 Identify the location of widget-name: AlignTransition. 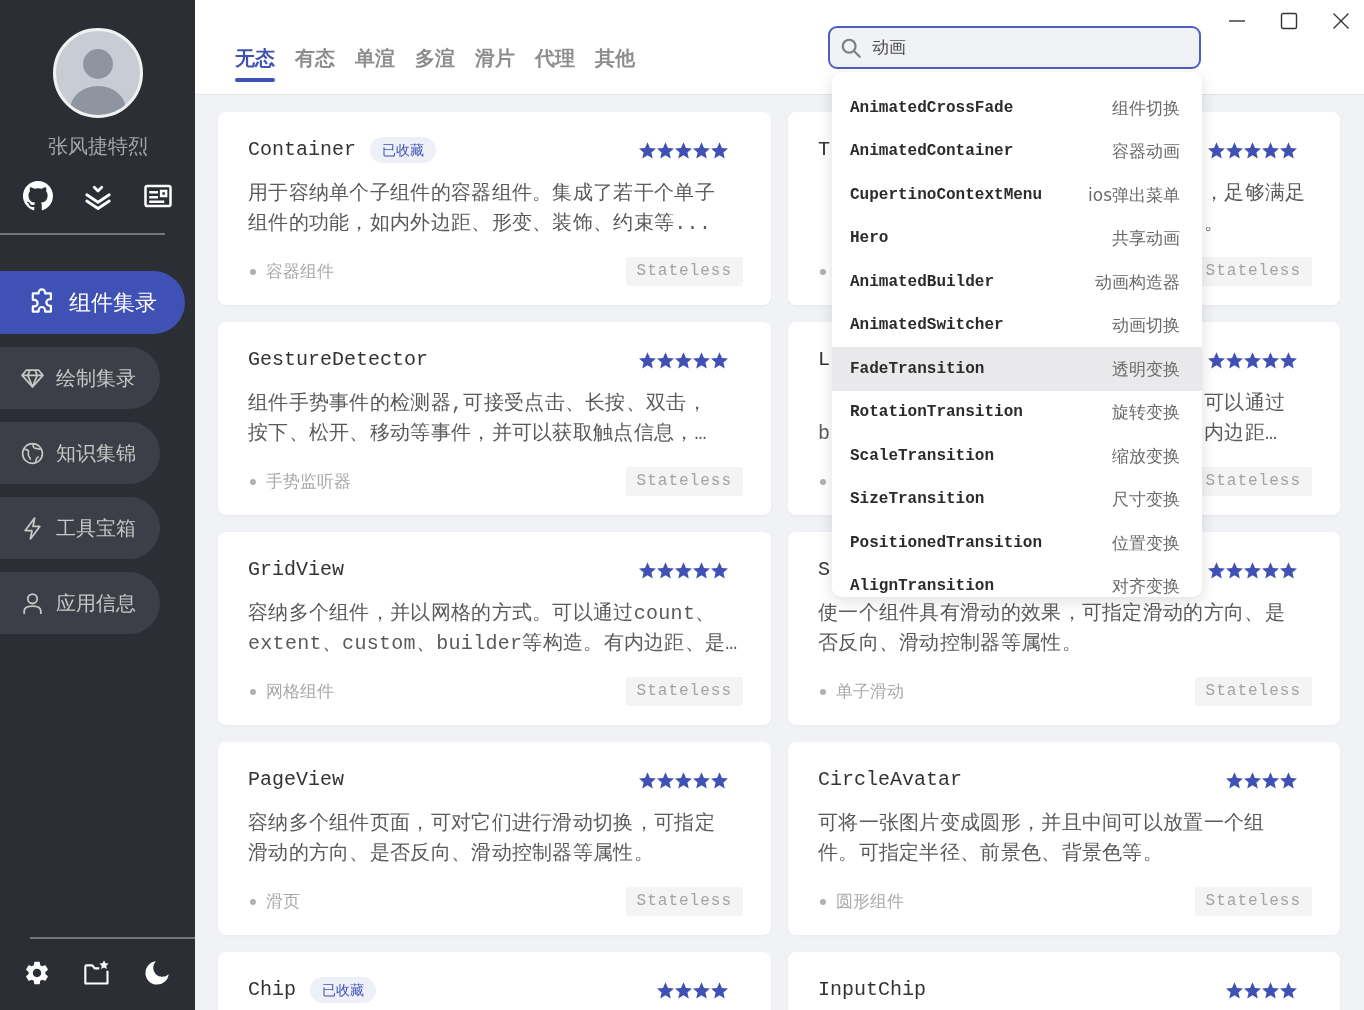
(922, 585).